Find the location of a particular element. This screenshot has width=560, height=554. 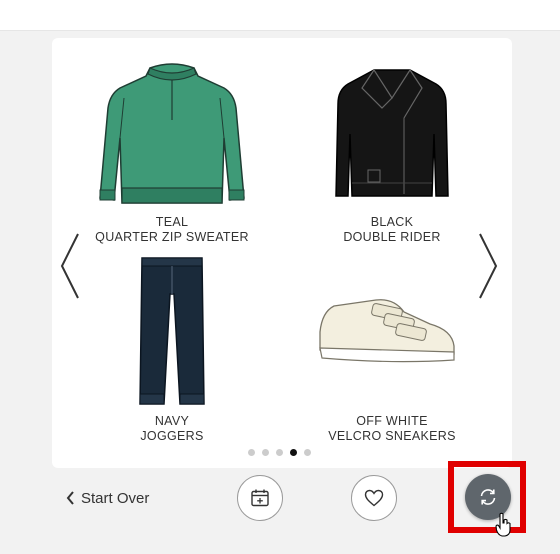

favorite-button is located at coordinates (374, 498).